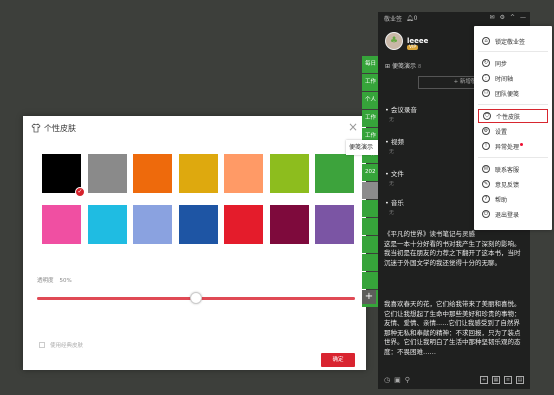  I want to click on menu-item-label: 设置, so click(501, 132).